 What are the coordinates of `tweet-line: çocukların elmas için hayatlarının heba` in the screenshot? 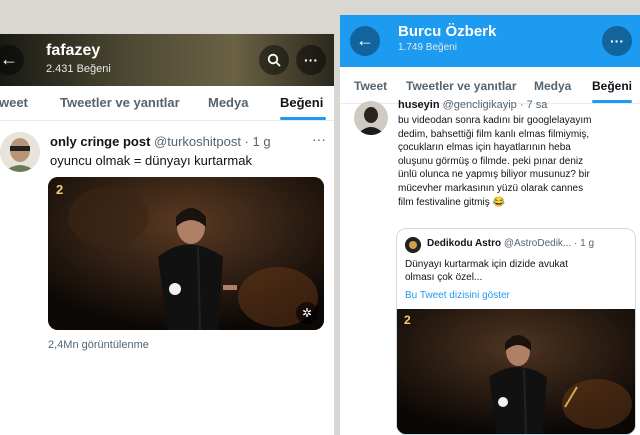 It's located at (484, 148).